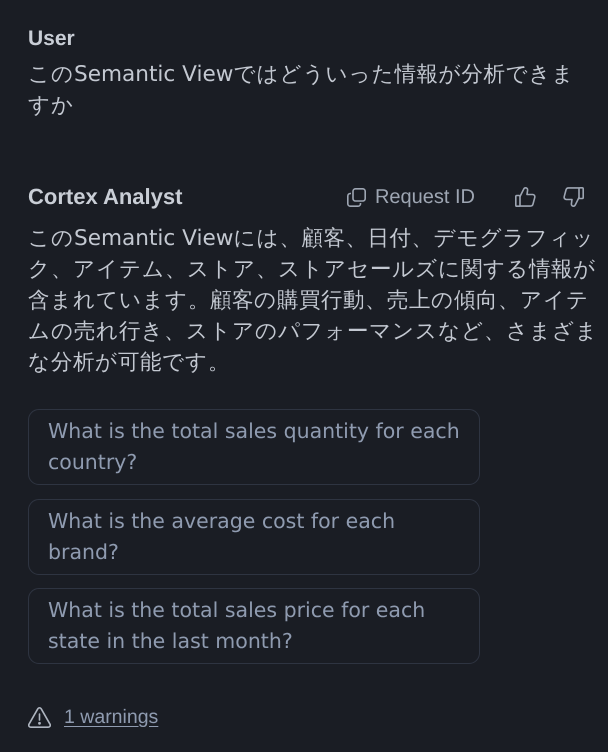  I want to click on suggested-question-button: What is the total sales quantity for each country?, so click(254, 447).